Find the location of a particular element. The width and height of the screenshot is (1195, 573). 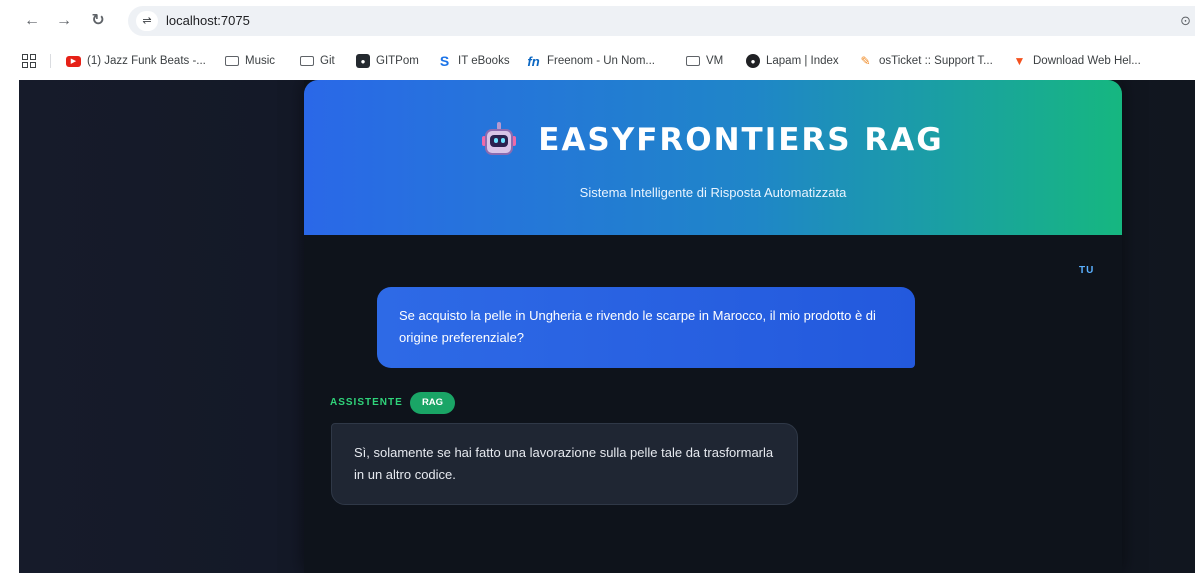

bookmark-label: VM is located at coordinates (715, 61).